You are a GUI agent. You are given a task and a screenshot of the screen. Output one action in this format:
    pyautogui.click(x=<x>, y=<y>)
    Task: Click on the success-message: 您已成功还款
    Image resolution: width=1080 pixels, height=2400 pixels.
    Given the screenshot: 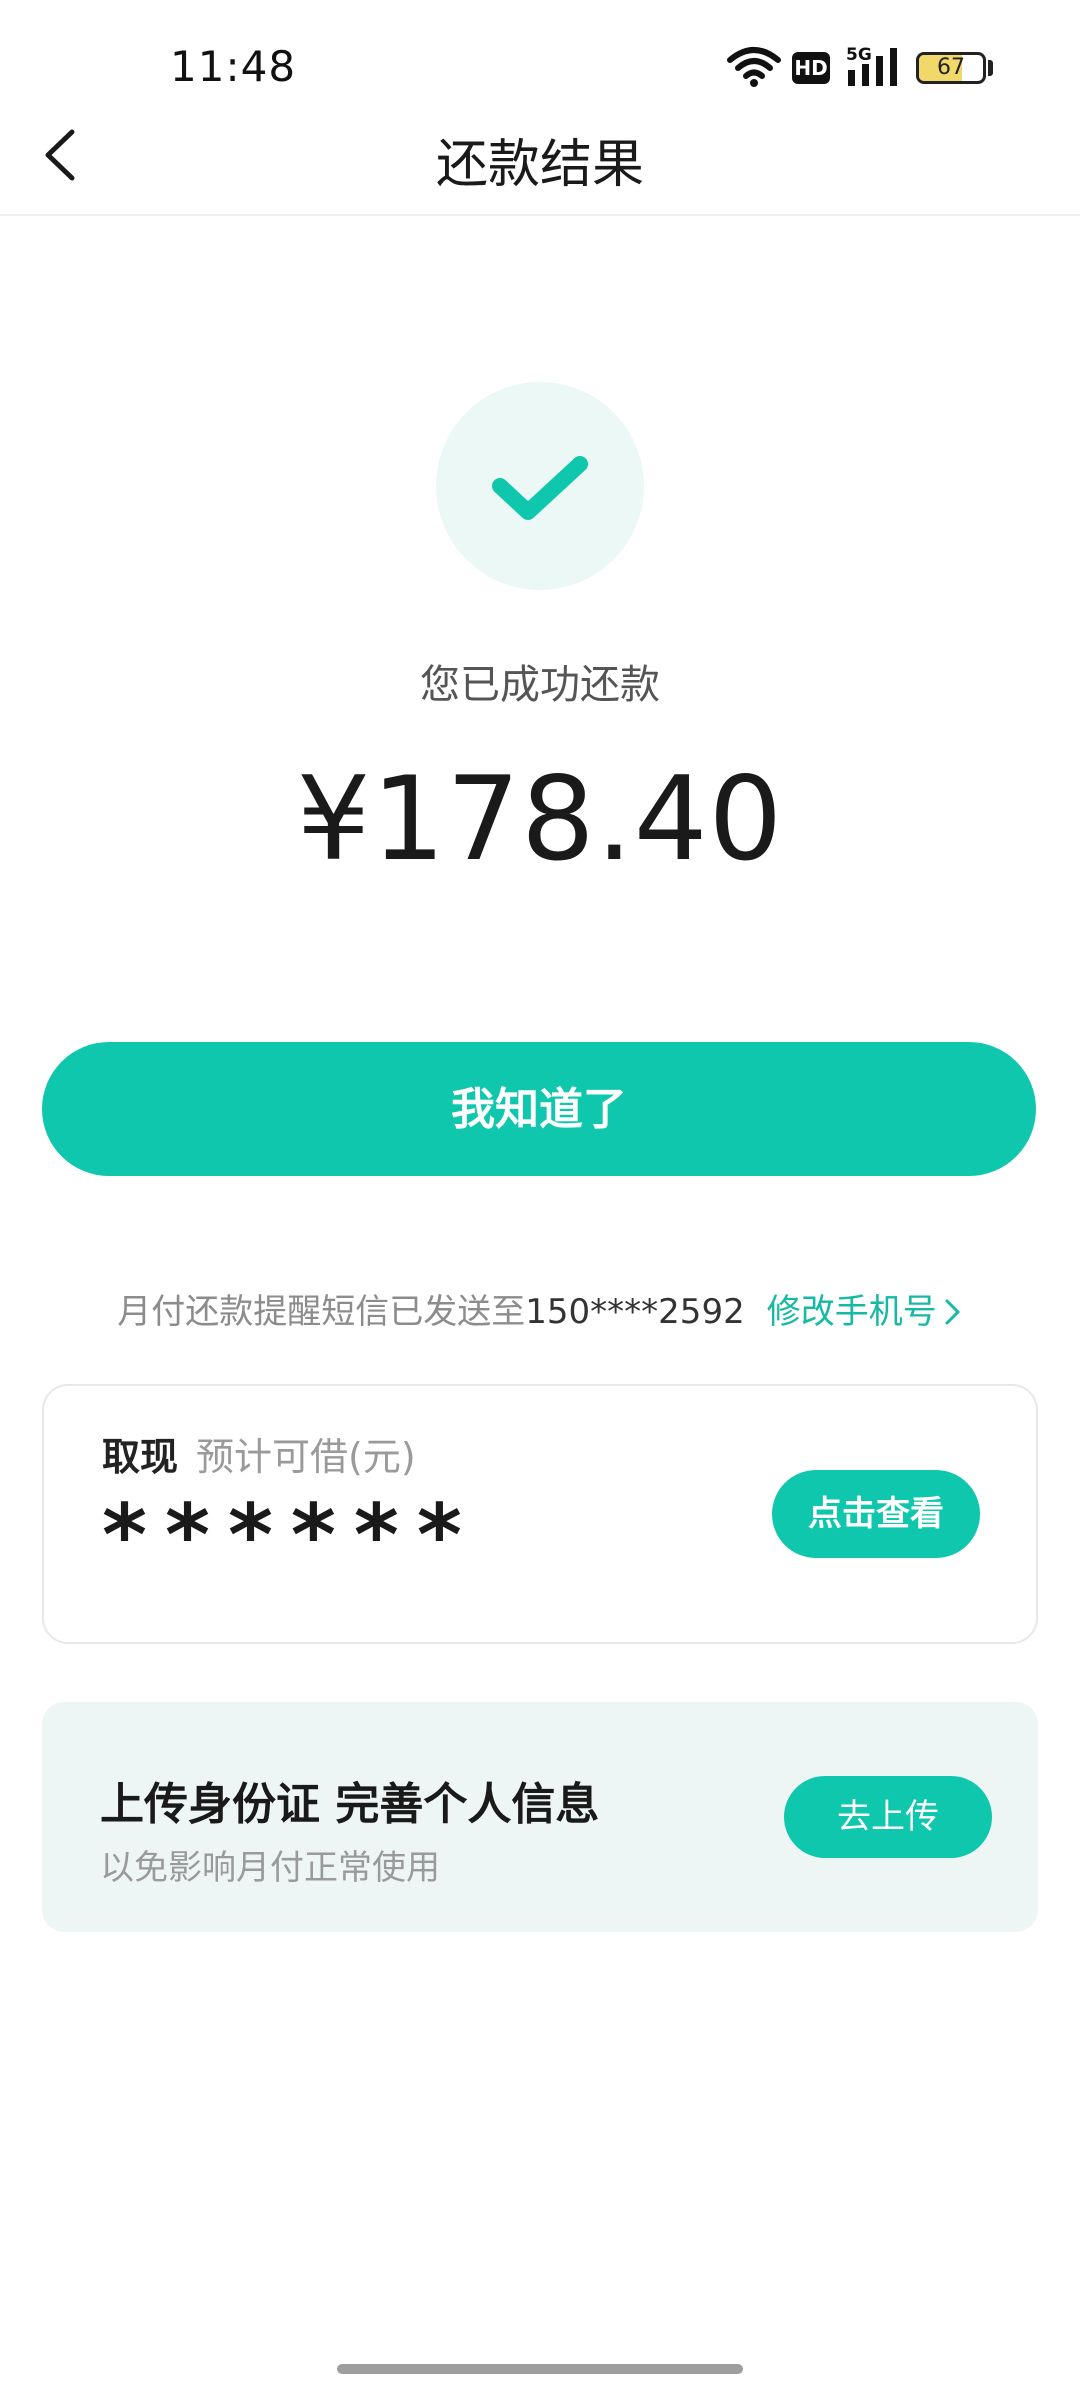 What is the action you would take?
    pyautogui.click(x=540, y=685)
    